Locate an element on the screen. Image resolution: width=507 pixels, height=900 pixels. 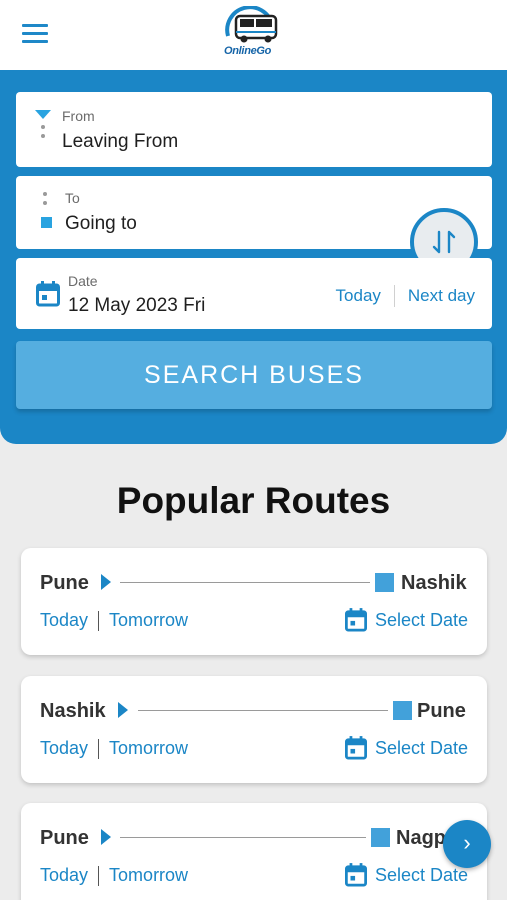
route-destination: Pune is located at coordinates (441, 711).